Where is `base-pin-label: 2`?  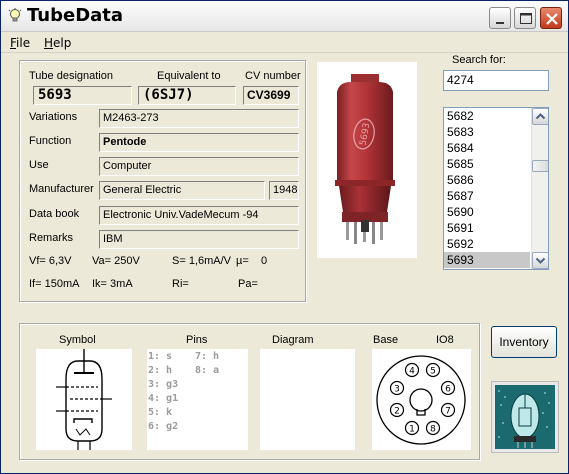 base-pin-label: 2 is located at coordinates (397, 412).